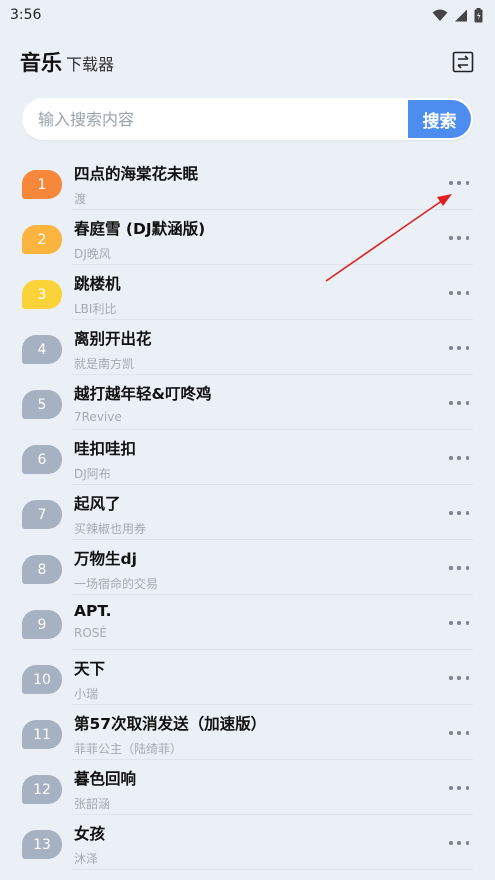  Describe the element at coordinates (90, 633) in the screenshot. I see `song-artist: ROSÉ` at that location.